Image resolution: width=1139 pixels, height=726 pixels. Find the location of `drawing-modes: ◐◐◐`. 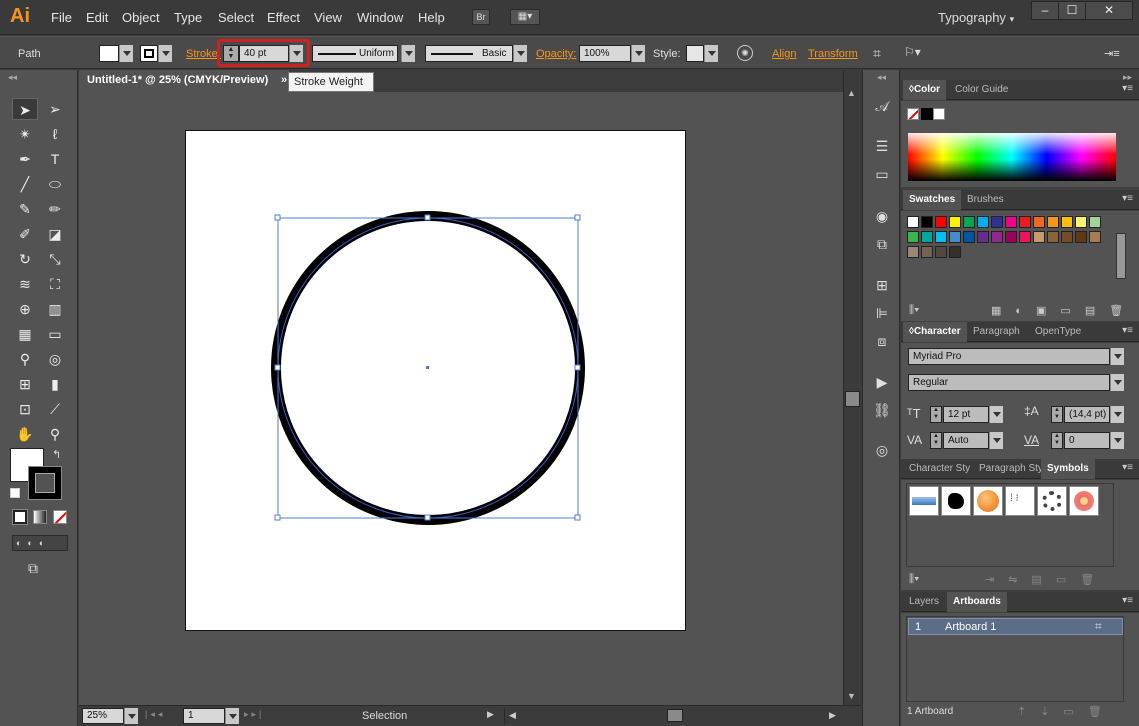

drawing-modes: ◐◐◐ is located at coordinates (40, 543).